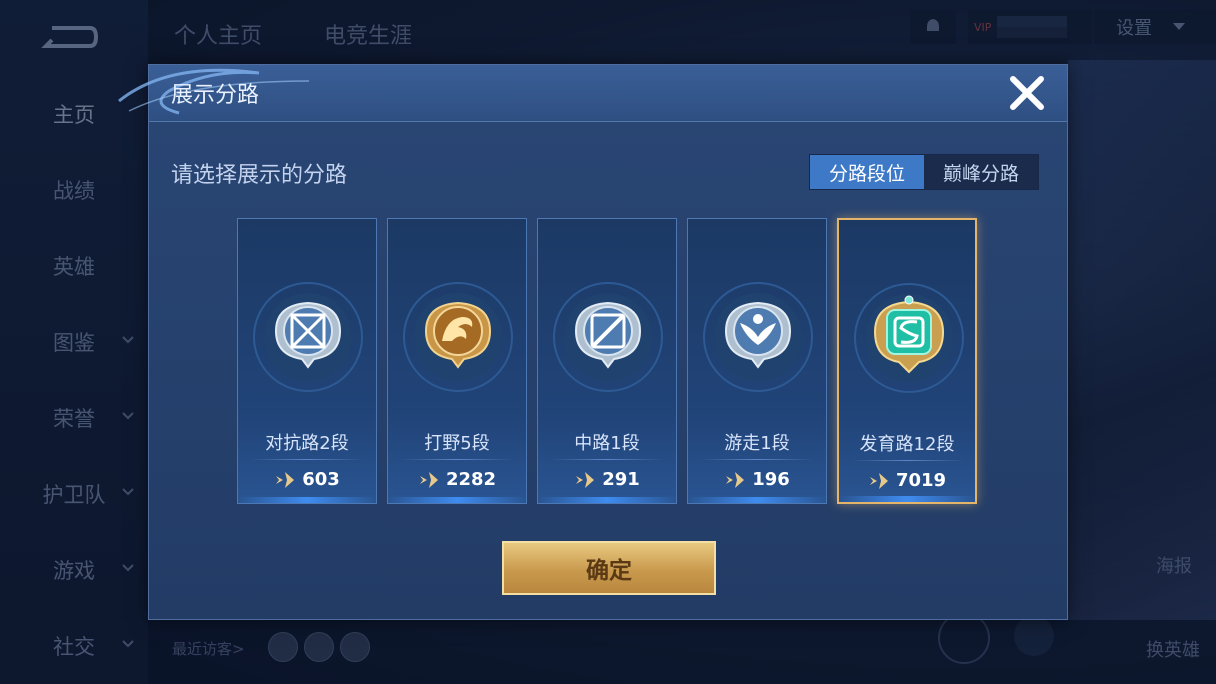 This screenshot has height=684, width=1216. I want to click on lane-card-mid: 中路1段 291, so click(607, 361).